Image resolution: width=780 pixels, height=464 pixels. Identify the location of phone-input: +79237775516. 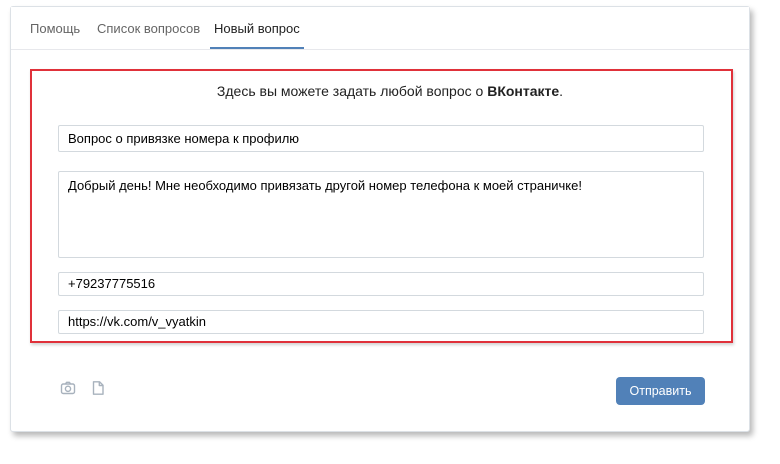
(381, 284).